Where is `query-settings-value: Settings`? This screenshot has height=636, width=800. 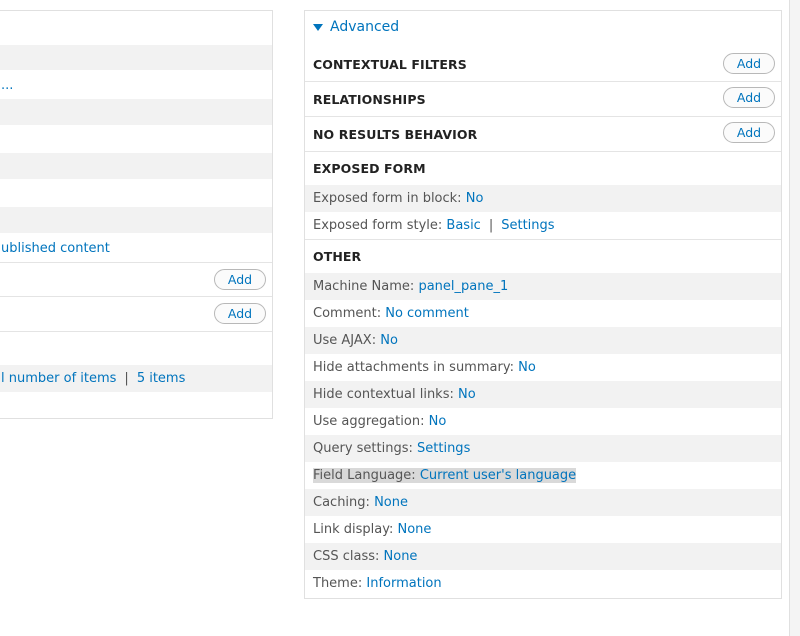
query-settings-value: Settings is located at coordinates (443, 448).